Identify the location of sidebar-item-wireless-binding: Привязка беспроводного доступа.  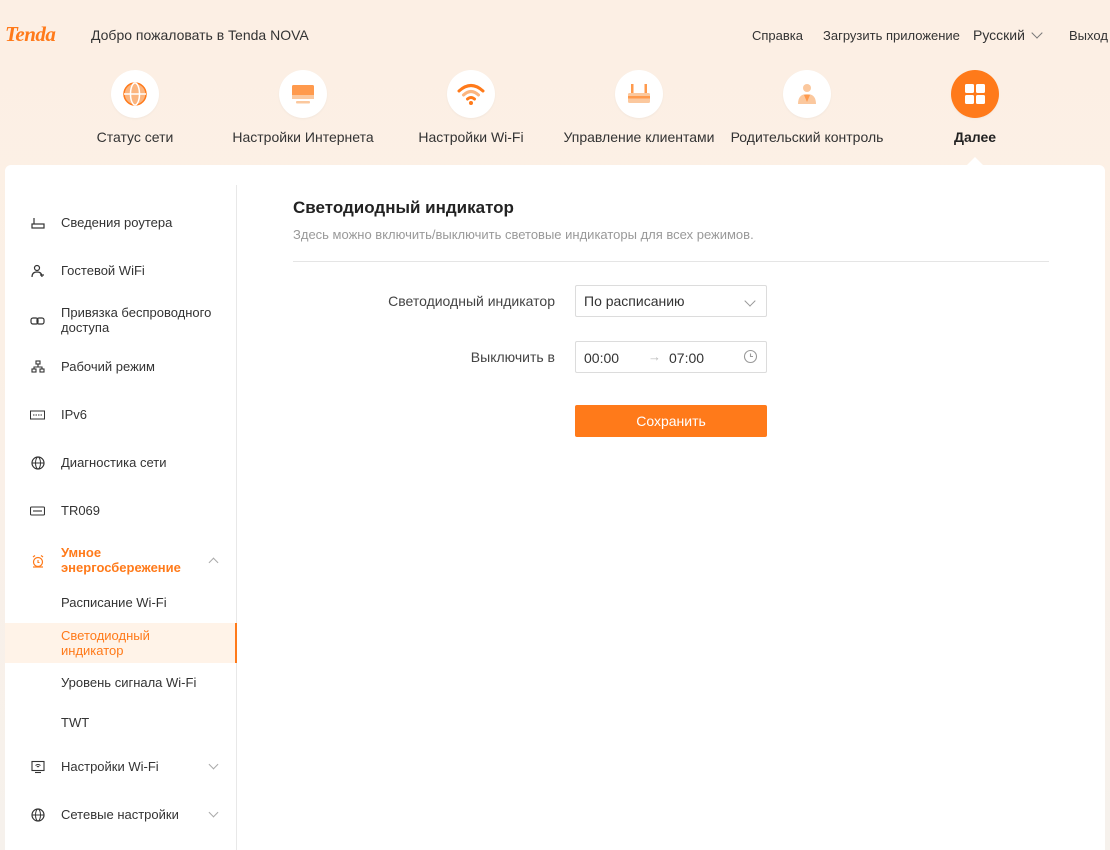
(121, 320).